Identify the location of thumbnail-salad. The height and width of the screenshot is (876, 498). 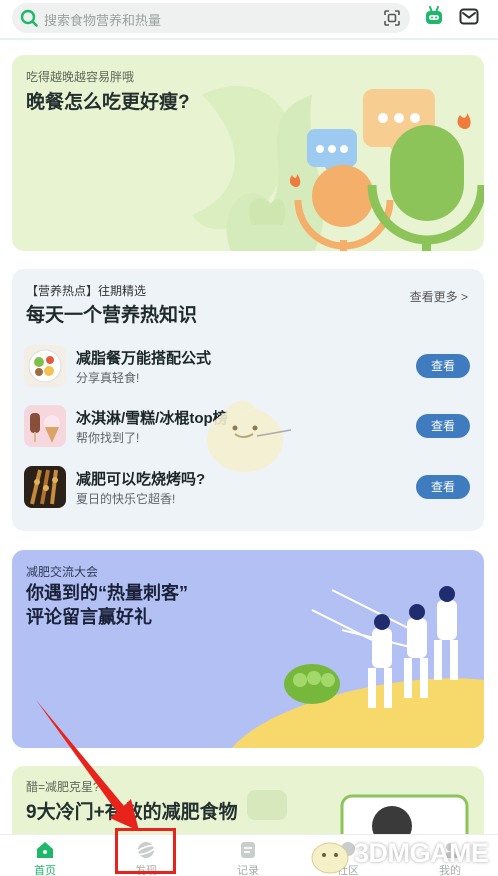
(45, 366).